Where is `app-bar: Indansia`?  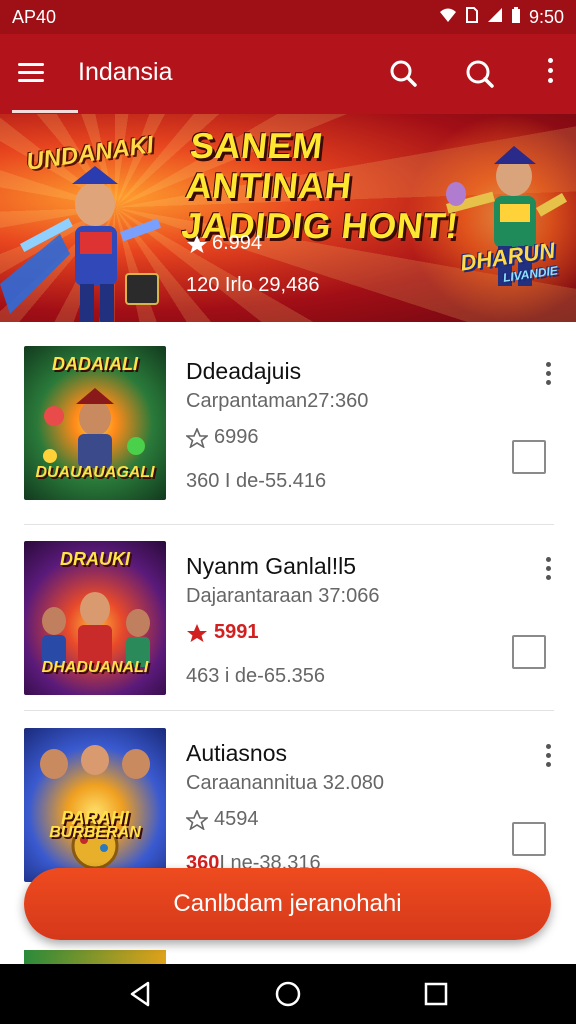
app-bar: Indansia is located at coordinates (288, 74).